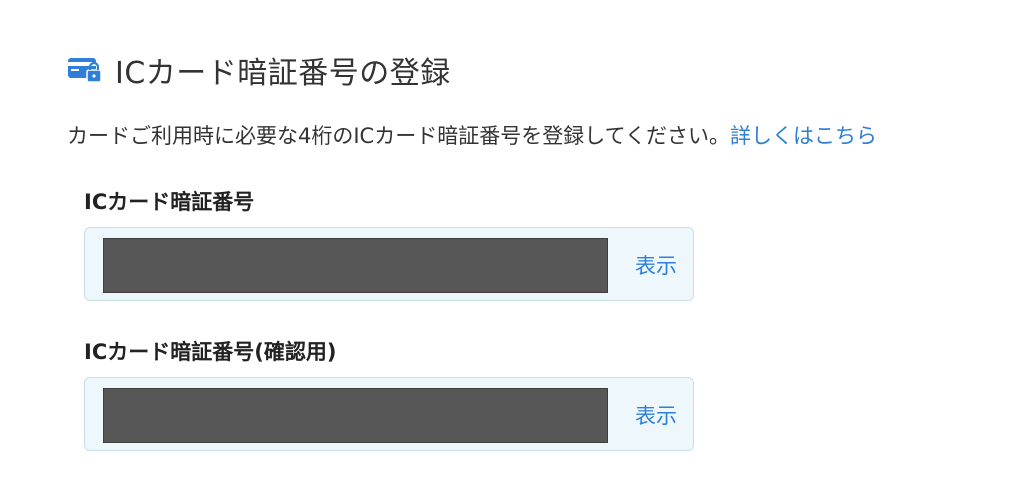 Image resolution: width=1024 pixels, height=489 pixels. Describe the element at coordinates (803, 136) in the screenshot. I see `details-link: 詳しくはこちら` at that location.